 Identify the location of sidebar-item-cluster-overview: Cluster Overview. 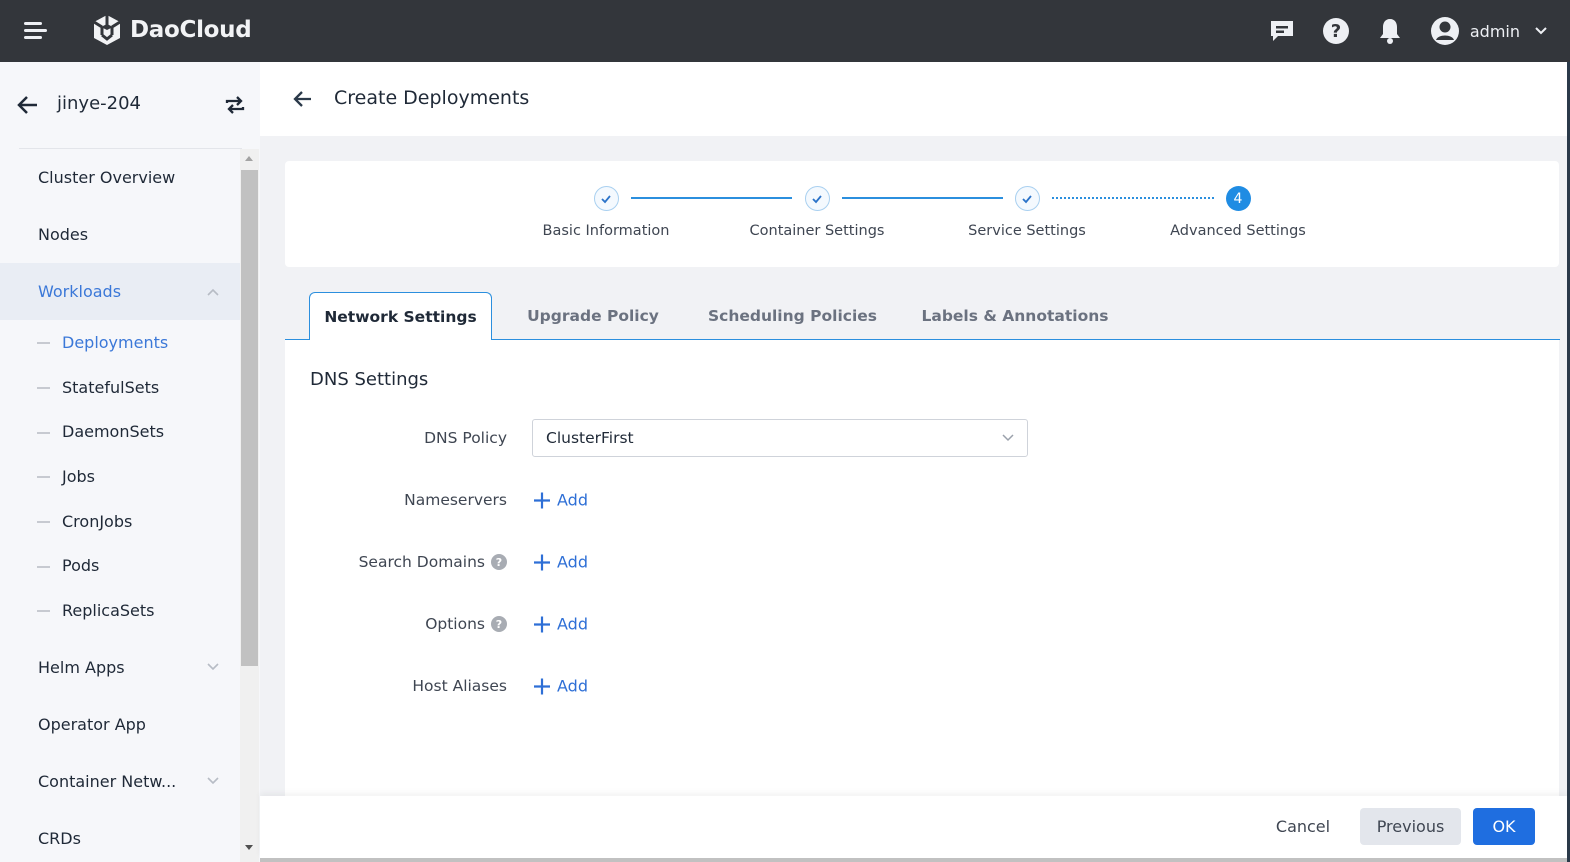
(120, 177).